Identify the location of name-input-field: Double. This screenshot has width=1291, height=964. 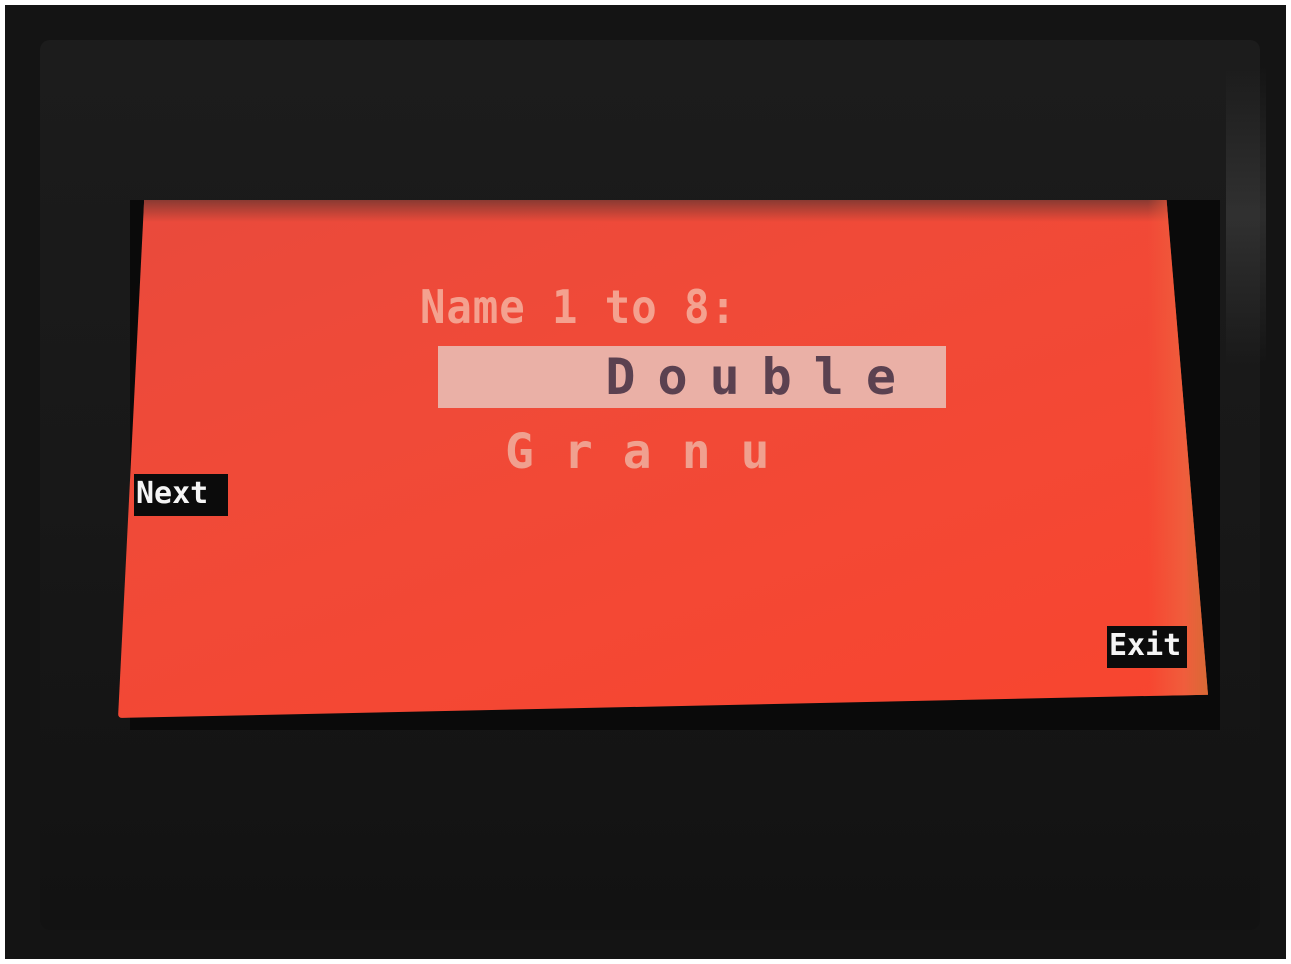
(692, 377).